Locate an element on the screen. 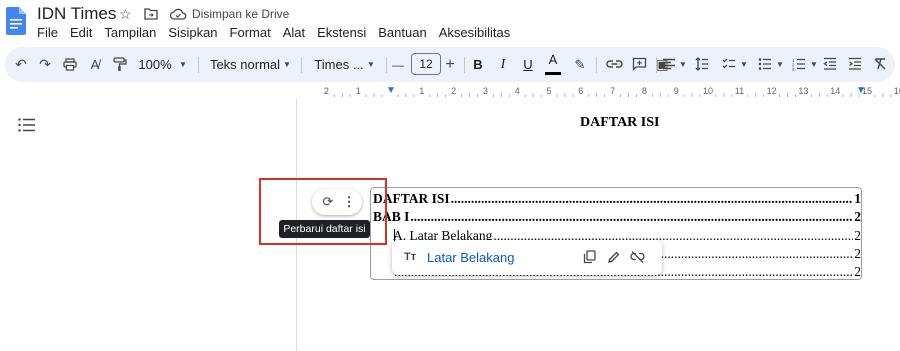  menu-file: File is located at coordinates (47, 33).